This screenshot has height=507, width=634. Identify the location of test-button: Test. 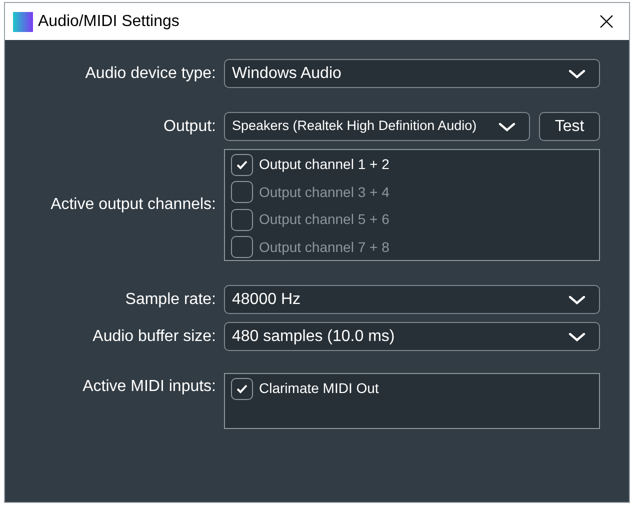
(569, 126).